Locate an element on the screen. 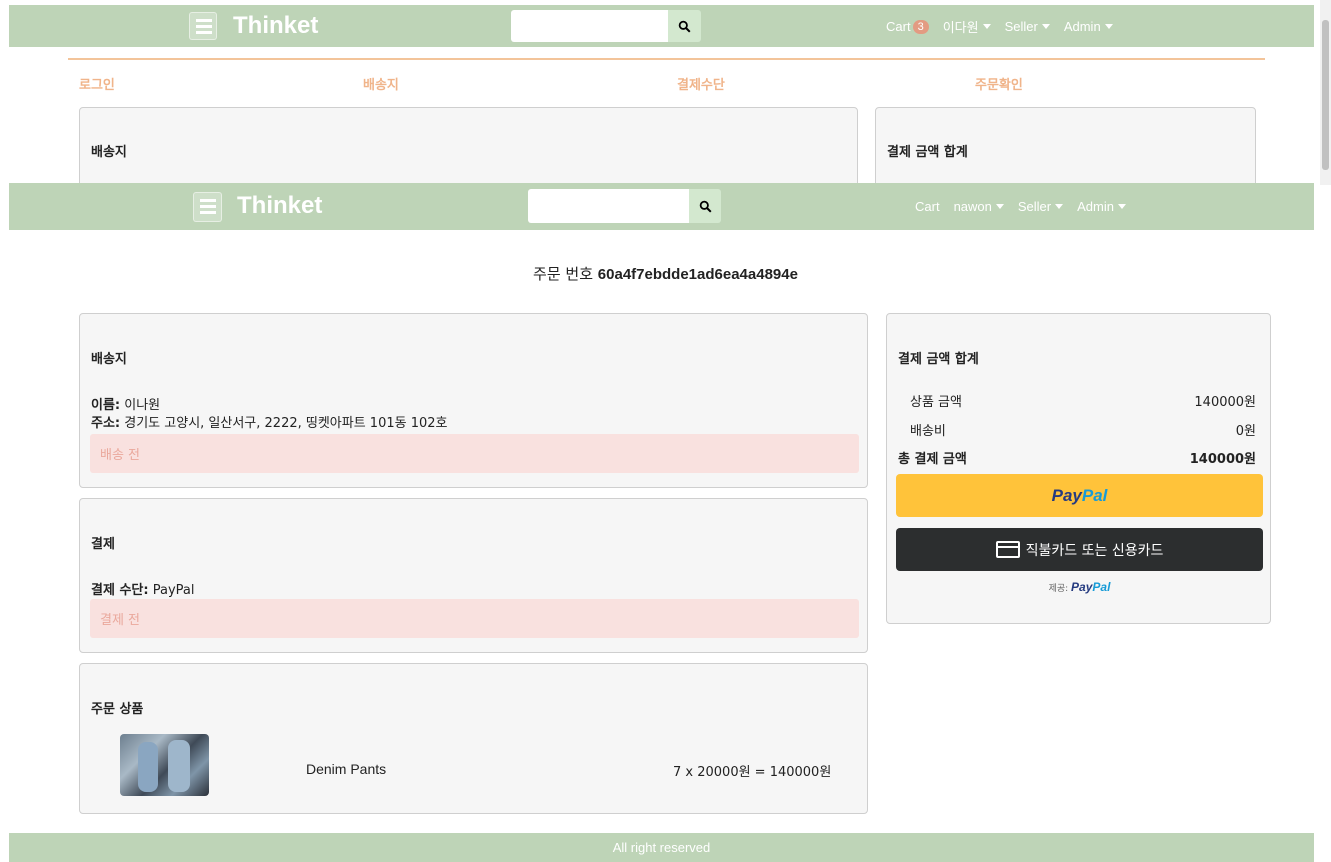 This screenshot has height=862, width=1331. scrollbar is located at coordinates (1325, 92).